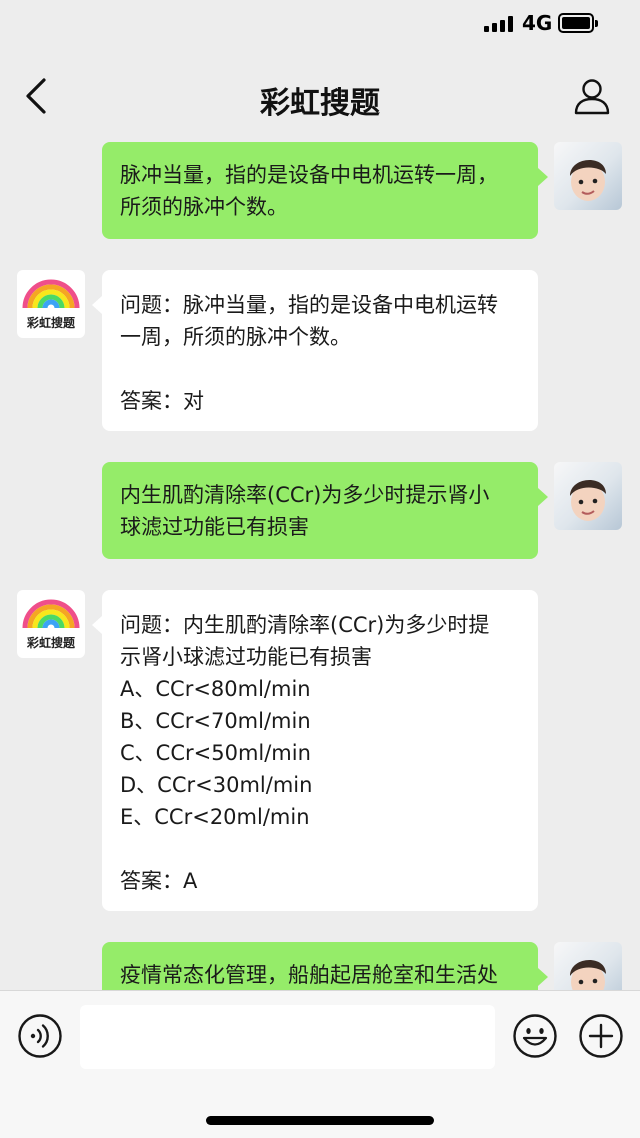 This screenshot has width=640, height=1138. Describe the element at coordinates (325, 190) in the screenshot. I see `user-message-bubble: 脉冲当量，指的是设备中电机运转一周， 所须的脉冲个数。` at that location.